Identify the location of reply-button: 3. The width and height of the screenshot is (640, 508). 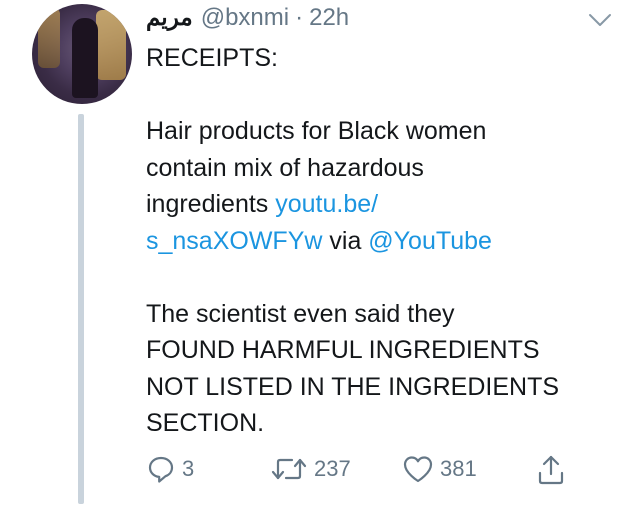
(170, 469).